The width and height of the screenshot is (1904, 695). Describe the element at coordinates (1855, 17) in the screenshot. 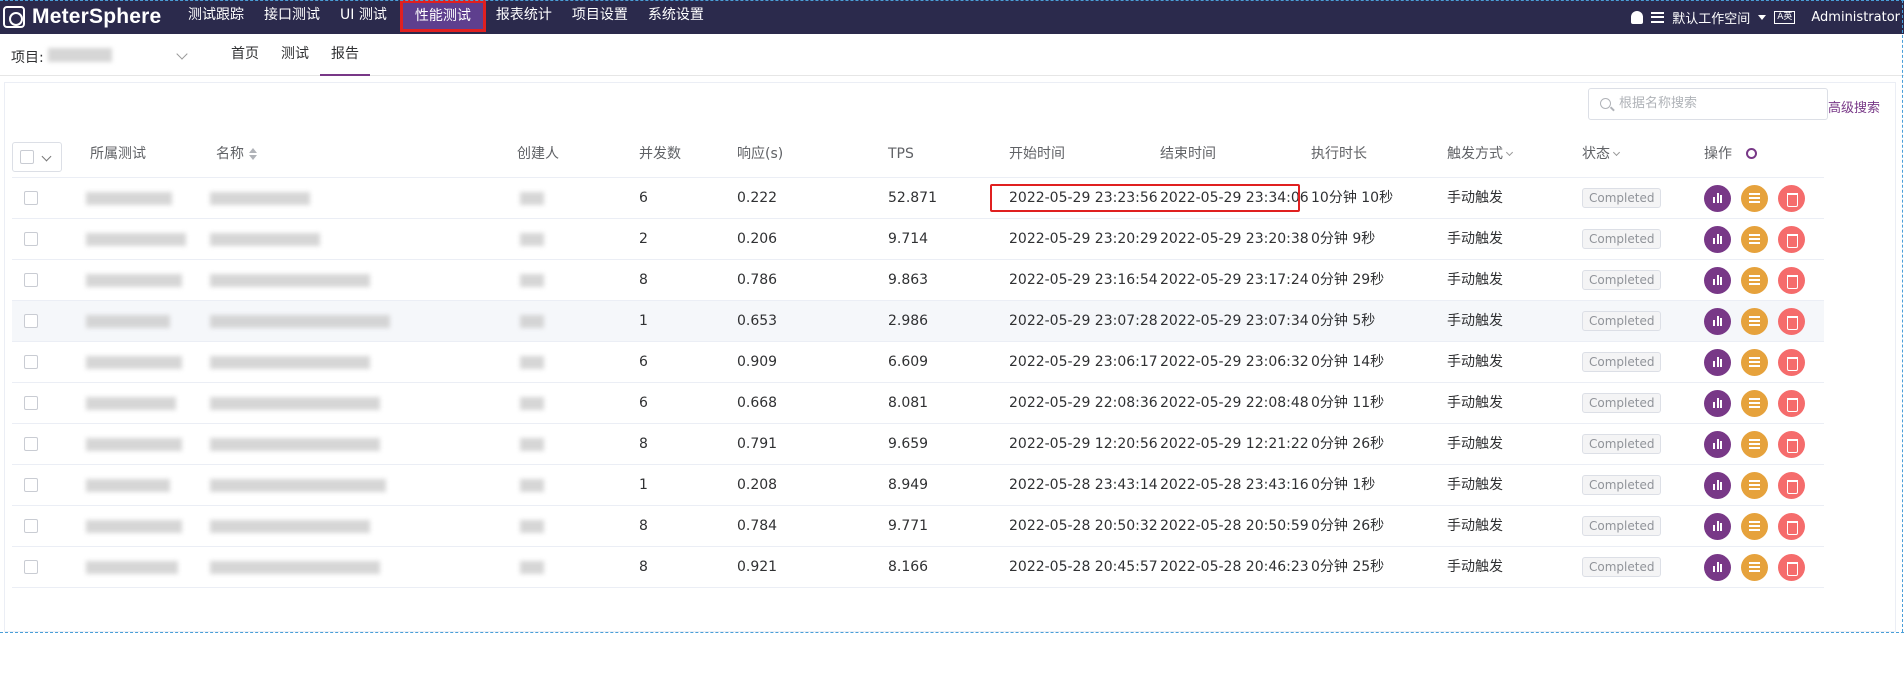

I see `user-menu: Administrator` at that location.